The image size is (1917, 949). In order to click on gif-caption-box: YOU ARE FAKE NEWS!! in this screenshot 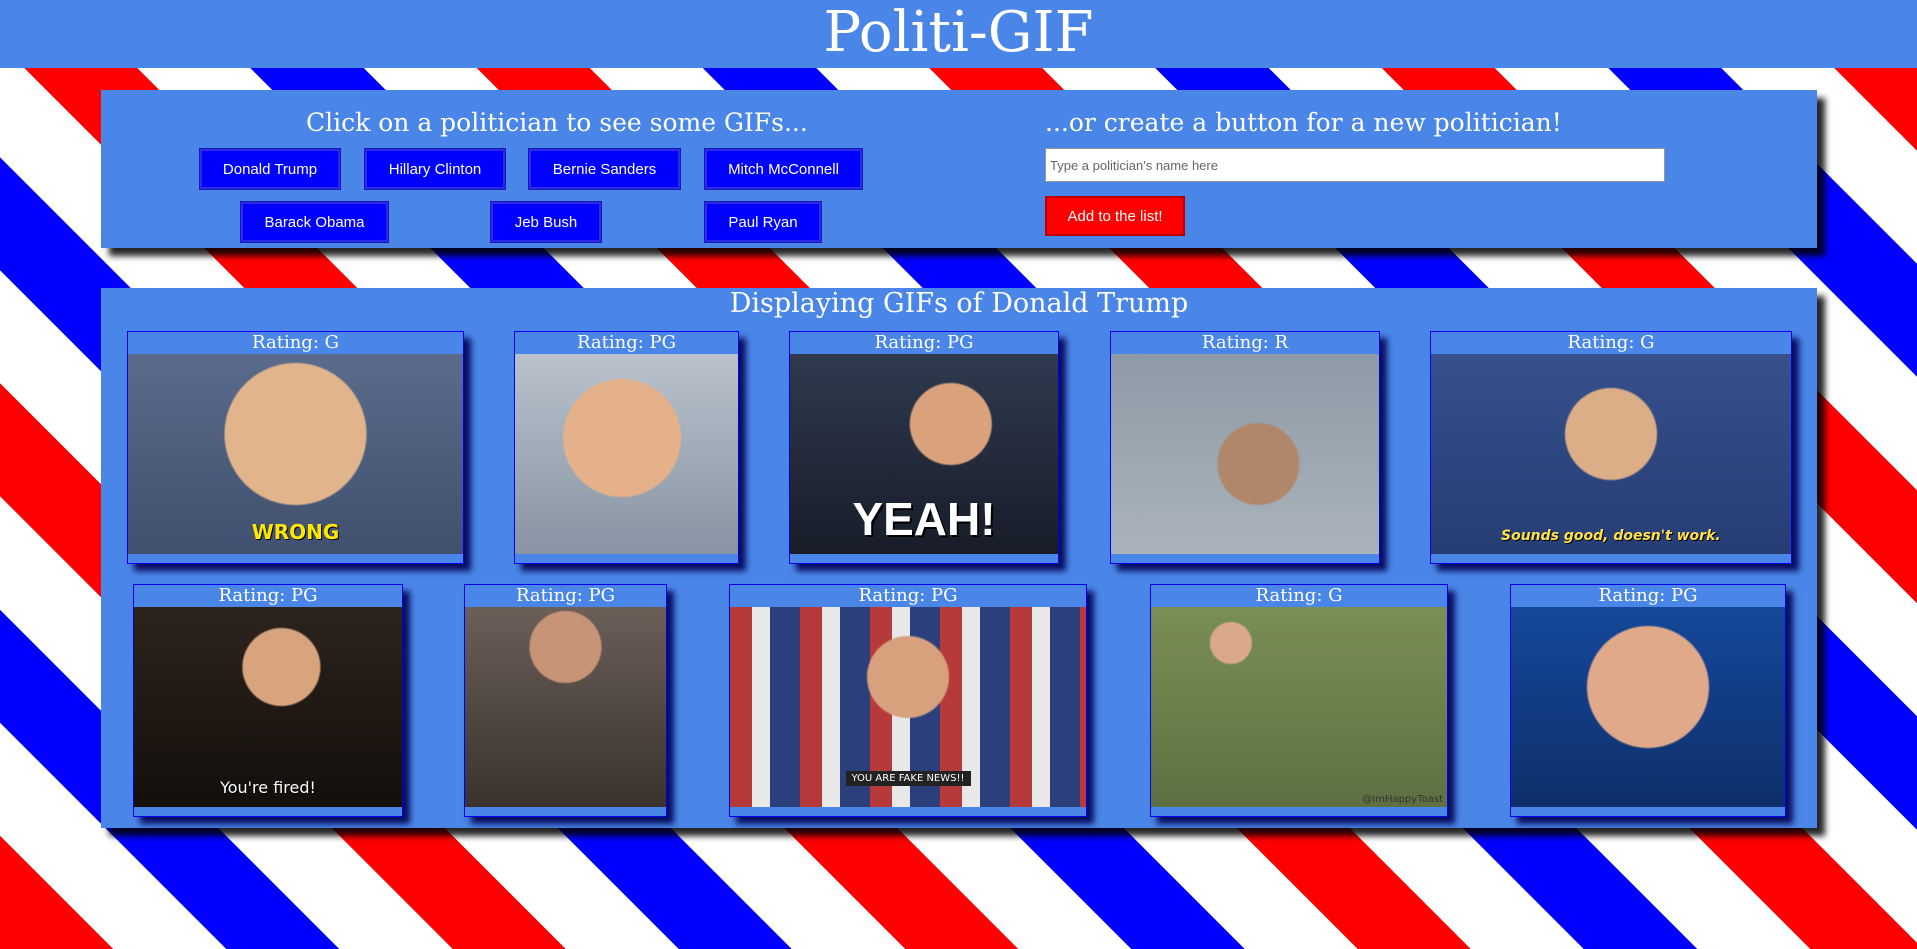, I will do `click(908, 776)`.